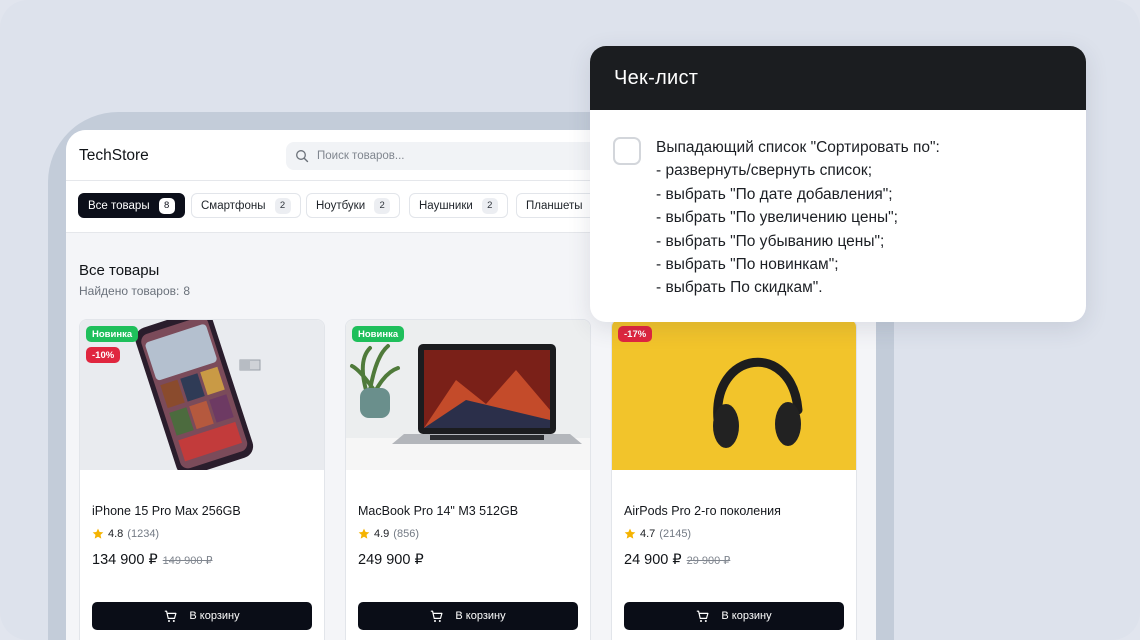 This screenshot has width=1140, height=640. I want to click on macbook-photo, so click(468, 395).